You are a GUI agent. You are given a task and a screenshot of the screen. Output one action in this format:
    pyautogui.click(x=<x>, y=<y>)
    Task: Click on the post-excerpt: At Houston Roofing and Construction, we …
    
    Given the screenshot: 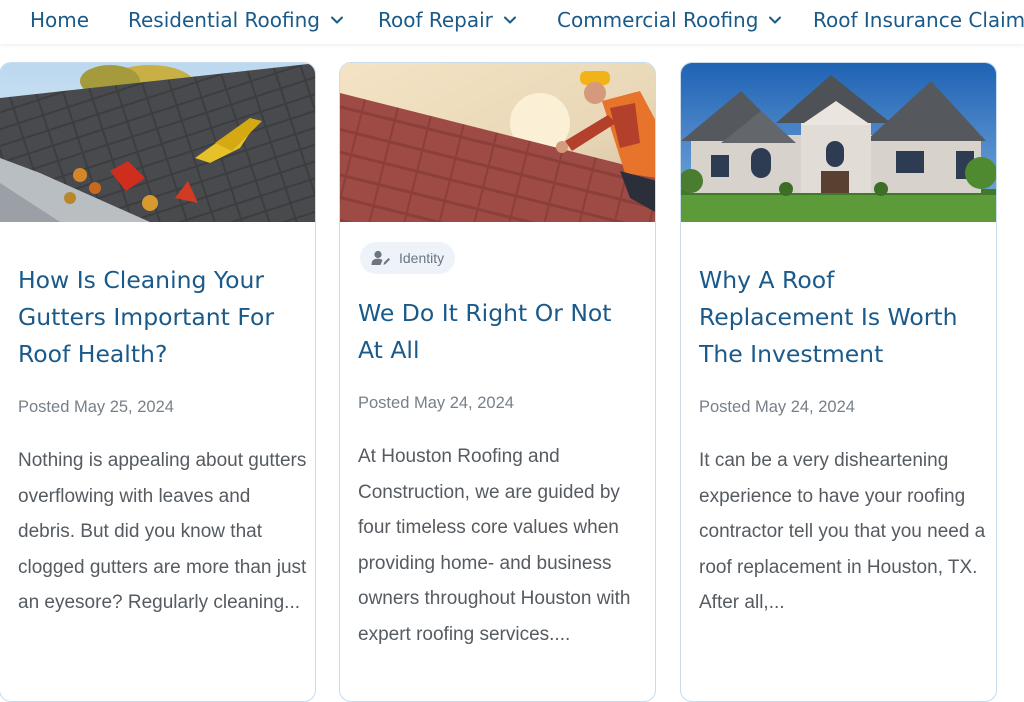 What is the action you would take?
    pyautogui.click(x=494, y=545)
    